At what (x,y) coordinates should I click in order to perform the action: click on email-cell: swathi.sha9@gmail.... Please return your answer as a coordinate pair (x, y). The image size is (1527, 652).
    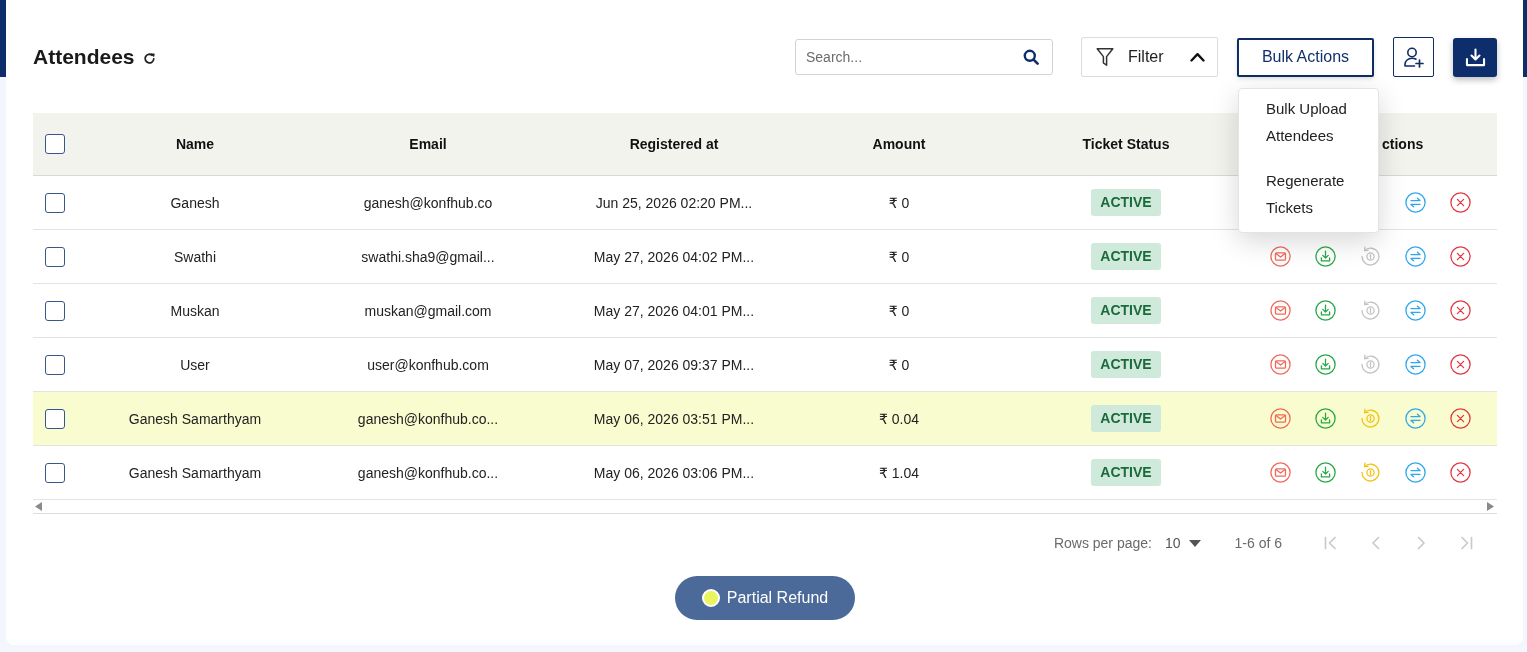
    Looking at the image, I should click on (428, 256).